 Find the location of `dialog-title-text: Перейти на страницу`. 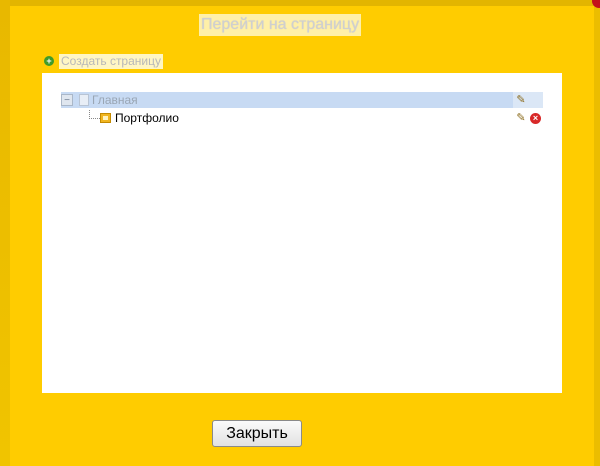

dialog-title-text: Перейти на страницу is located at coordinates (280, 24).